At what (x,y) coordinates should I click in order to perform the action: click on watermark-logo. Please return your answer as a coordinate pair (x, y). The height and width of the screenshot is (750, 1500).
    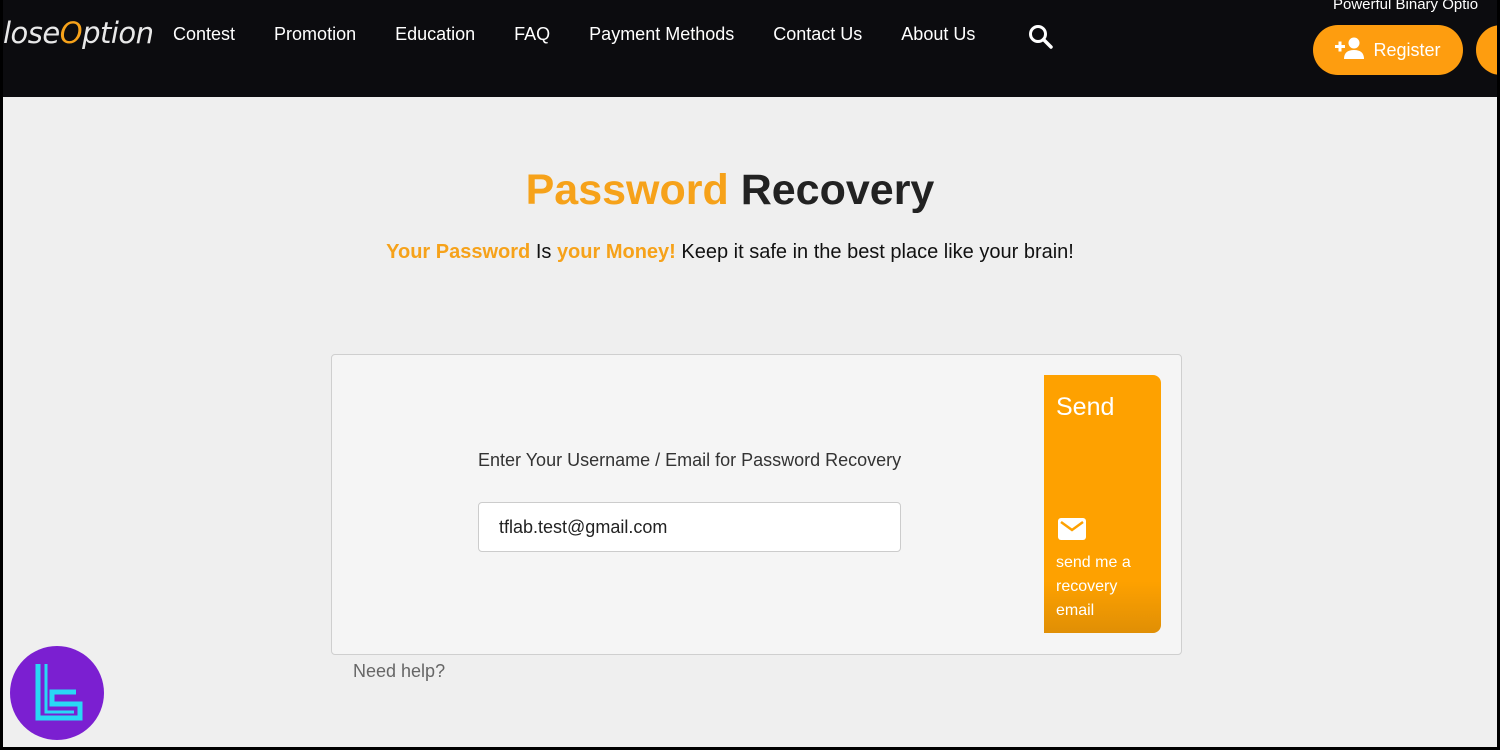
    Looking at the image, I should click on (57, 695).